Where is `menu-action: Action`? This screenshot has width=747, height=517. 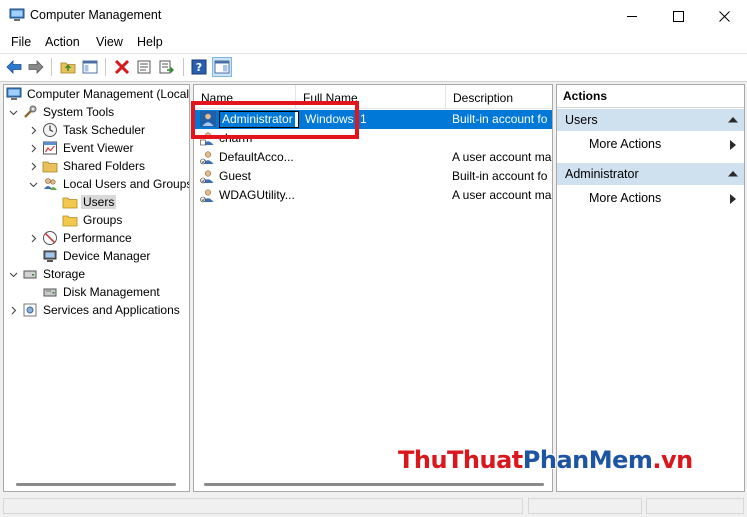
menu-action: Action is located at coordinates (62, 42).